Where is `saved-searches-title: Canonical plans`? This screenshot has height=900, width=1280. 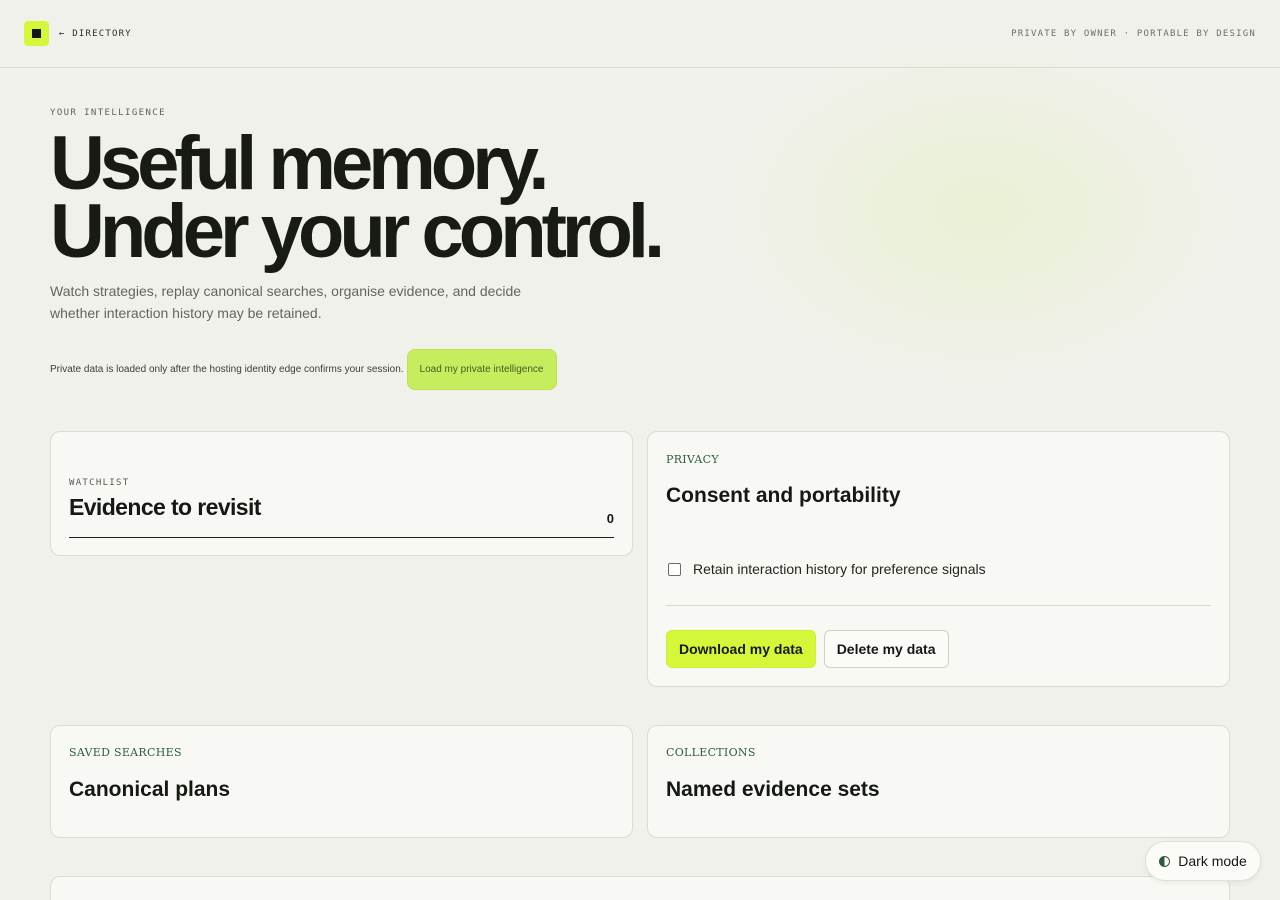 saved-searches-title: Canonical plans is located at coordinates (150, 789).